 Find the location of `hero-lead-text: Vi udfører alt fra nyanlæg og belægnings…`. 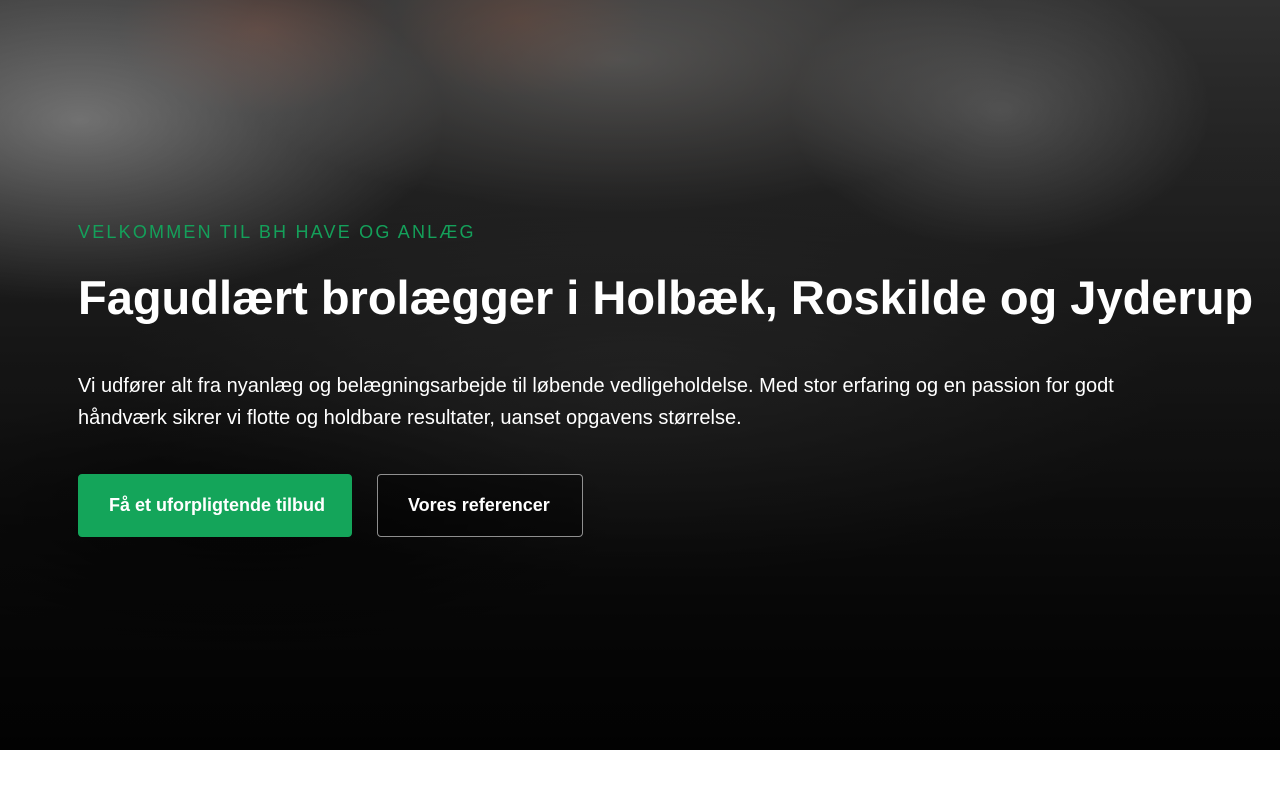

hero-lead-text: Vi udfører alt fra nyanlæg og belægnings… is located at coordinates (596, 402).